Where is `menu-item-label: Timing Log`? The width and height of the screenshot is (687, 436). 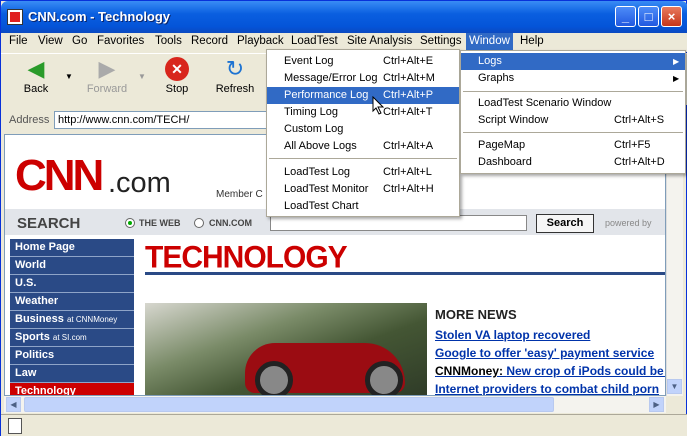
menu-item-label: Timing Log is located at coordinates (311, 112).